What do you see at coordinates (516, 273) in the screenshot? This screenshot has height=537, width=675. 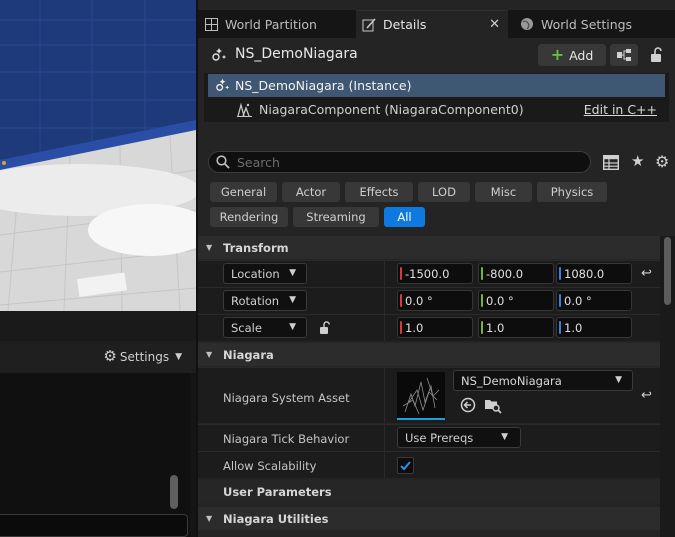 I see `location-y-field: -800.0` at bounding box center [516, 273].